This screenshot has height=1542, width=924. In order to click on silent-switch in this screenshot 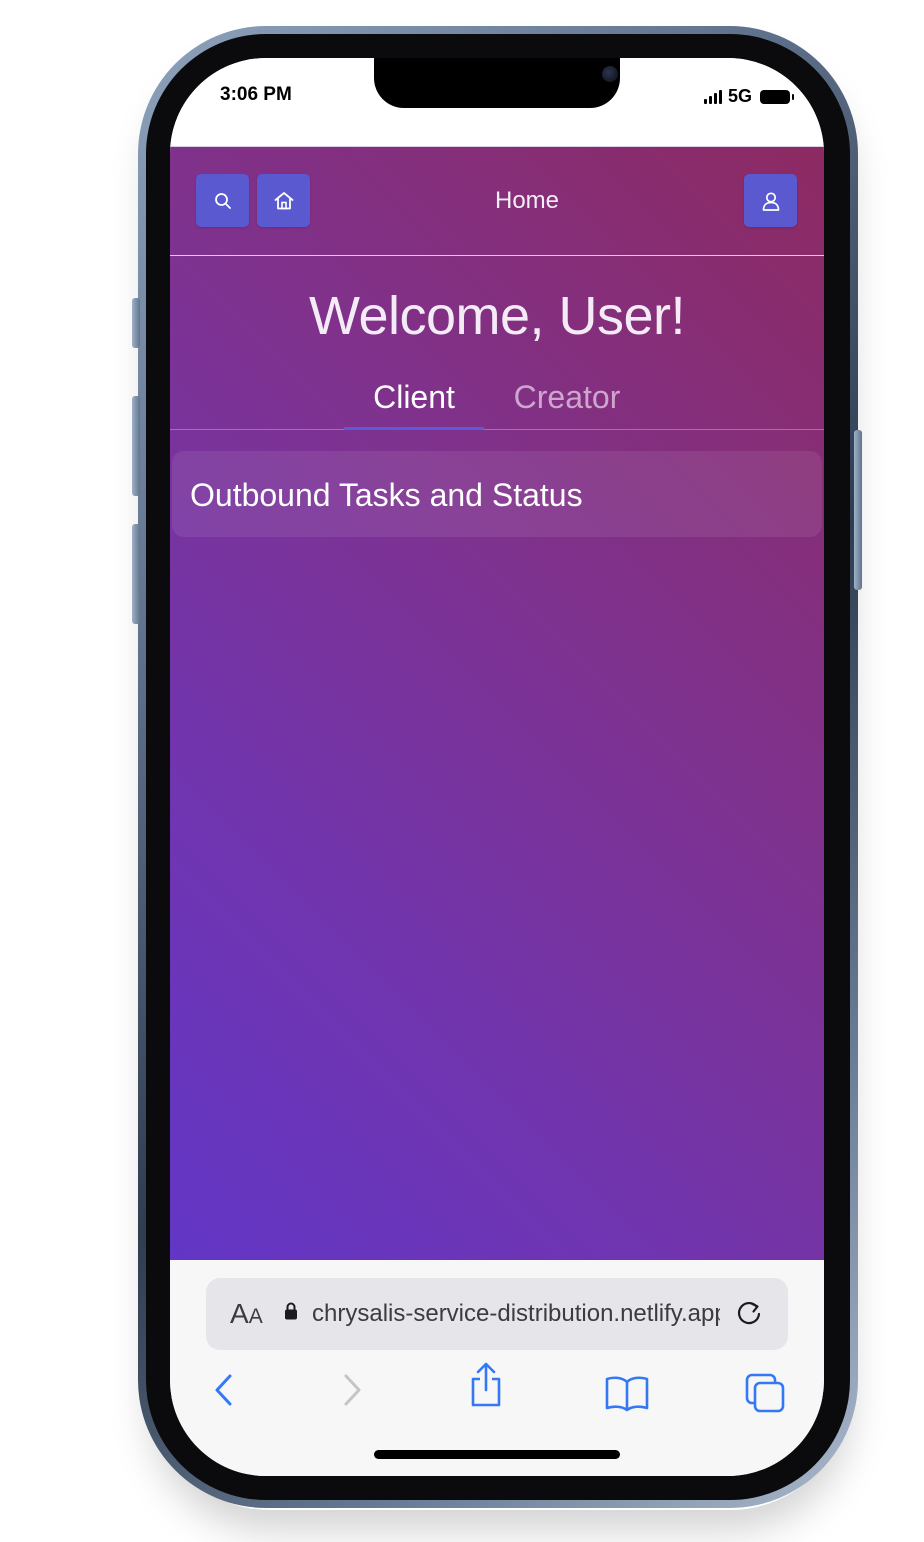, I will do `click(136, 323)`.